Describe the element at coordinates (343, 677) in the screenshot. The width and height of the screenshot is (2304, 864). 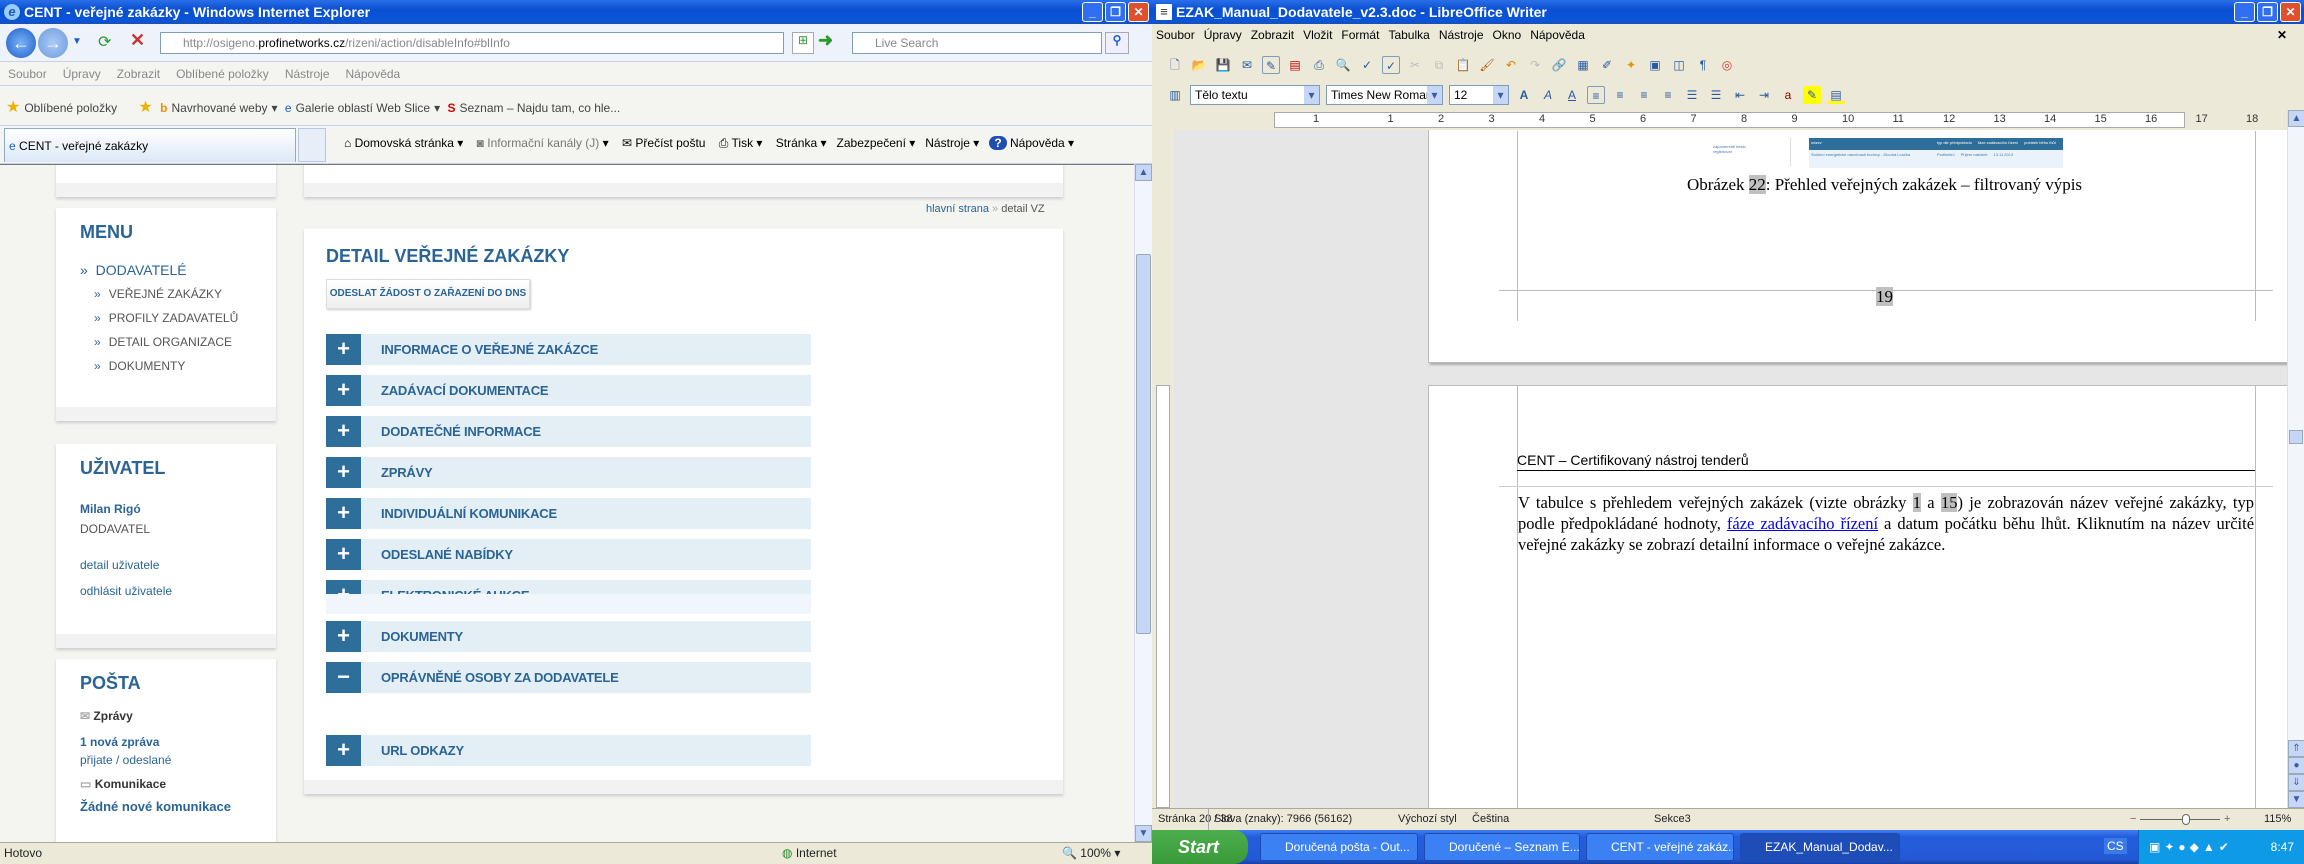
I see `collapse-icon: −` at that location.